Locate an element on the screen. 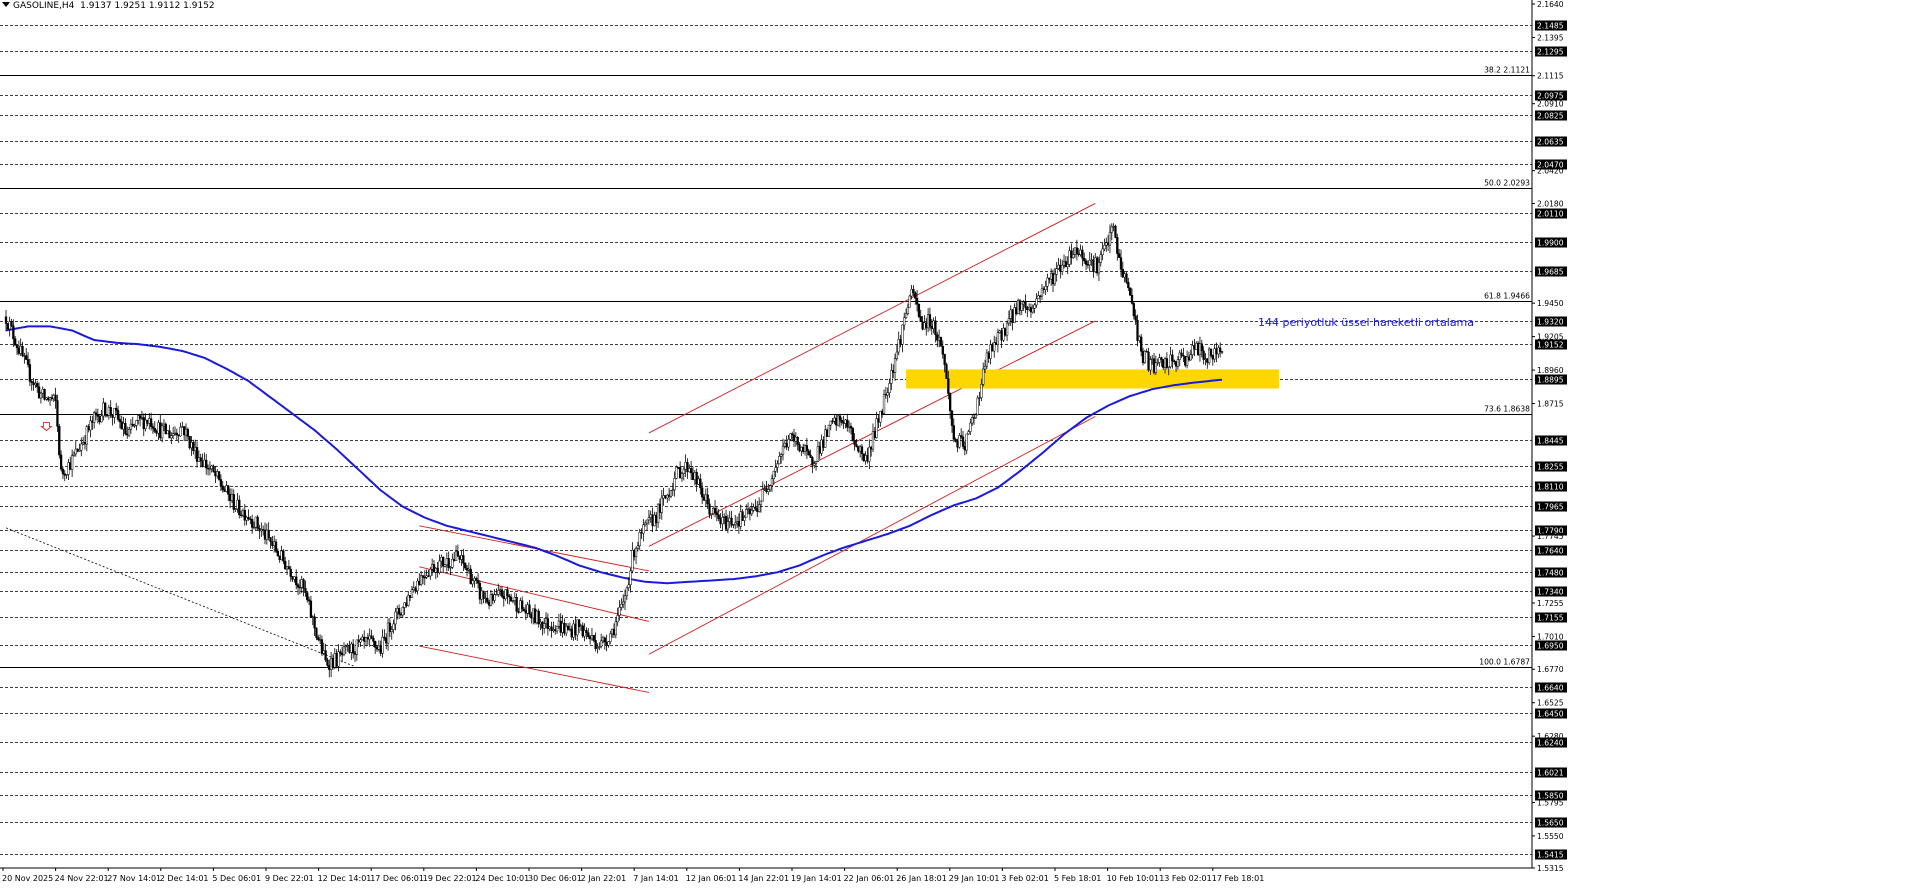 The image size is (1916, 888). price-scale-label: 2.0180 is located at coordinates (1550, 203).